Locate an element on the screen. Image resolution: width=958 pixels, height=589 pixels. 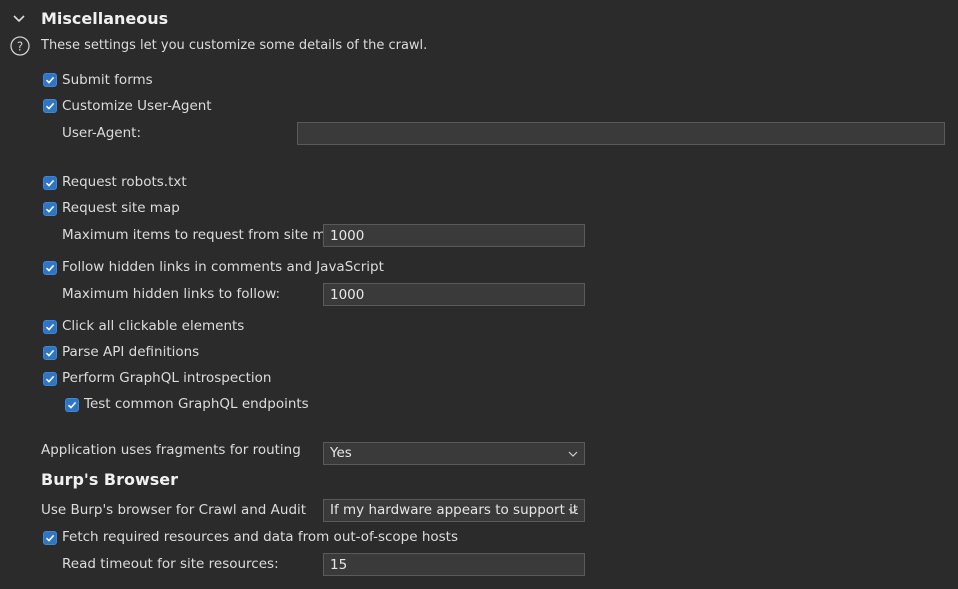
fetch-resources-checkbox is located at coordinates (50, 538).